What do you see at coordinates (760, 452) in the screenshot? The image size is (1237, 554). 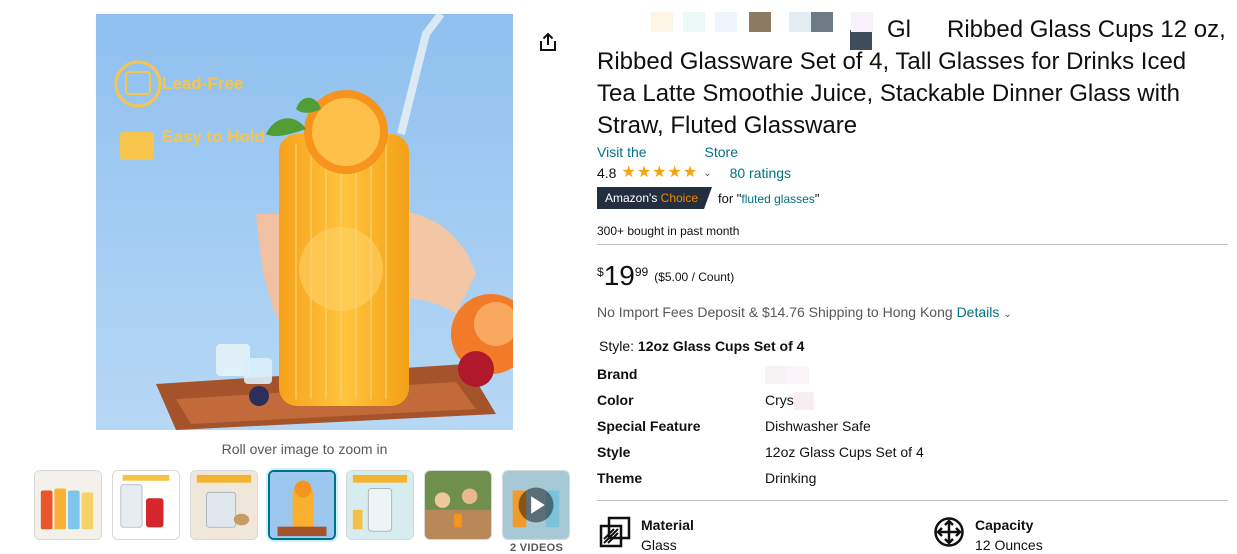 I see `spec-row-style: Style 12oz Glass Cups Set of 4` at bounding box center [760, 452].